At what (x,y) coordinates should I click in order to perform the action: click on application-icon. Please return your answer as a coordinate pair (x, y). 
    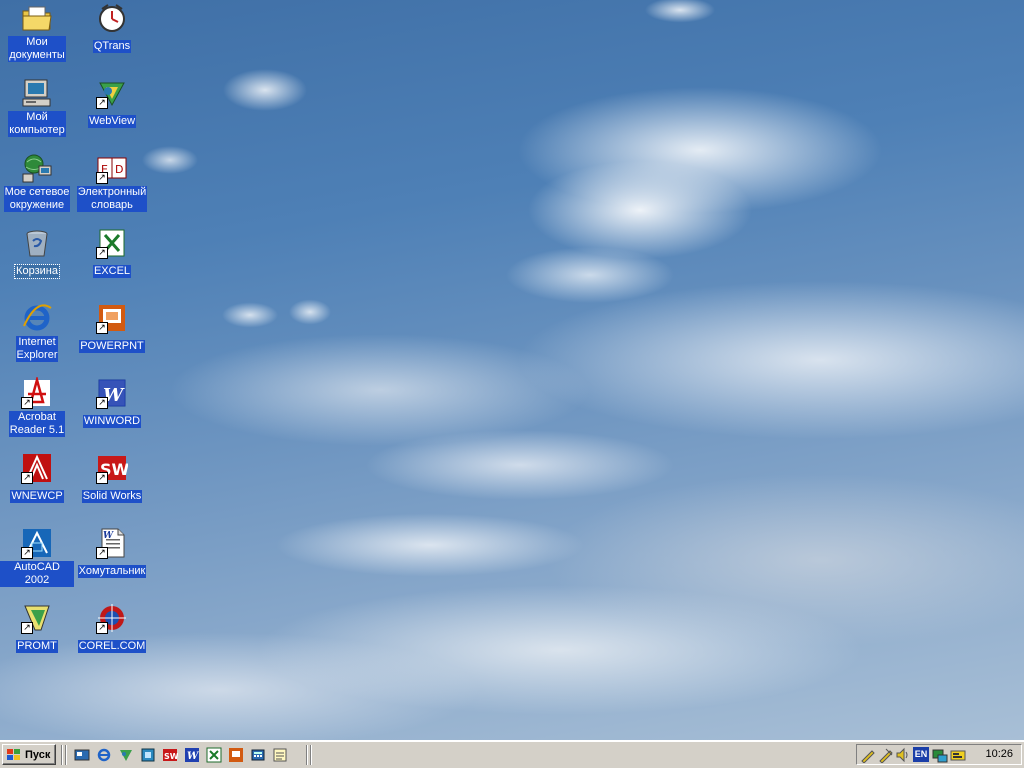
    Looking at the image, I should click on (148, 755).